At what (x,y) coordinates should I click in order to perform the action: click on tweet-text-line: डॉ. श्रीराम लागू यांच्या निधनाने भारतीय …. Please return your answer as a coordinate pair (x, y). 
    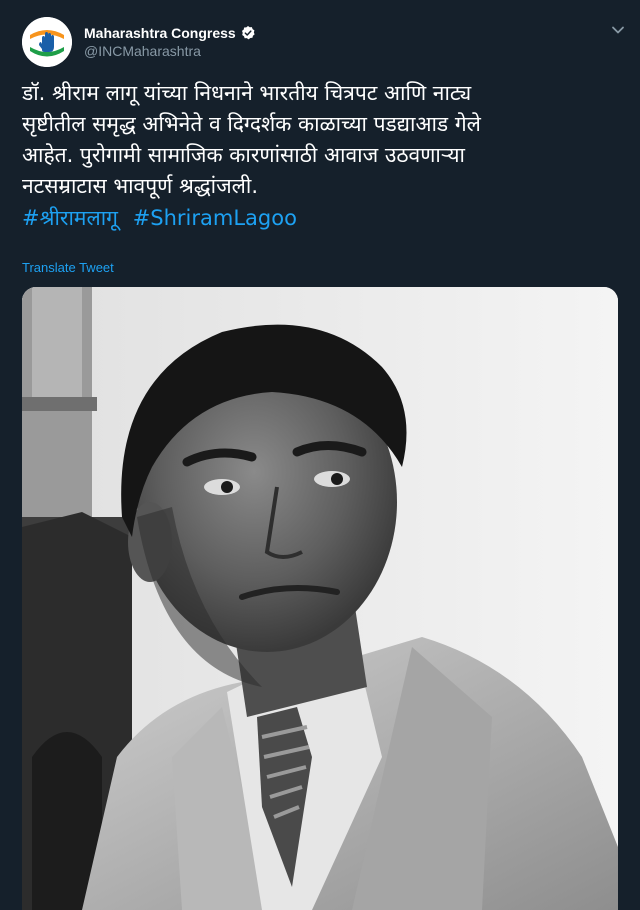
    Looking at the image, I should click on (247, 93).